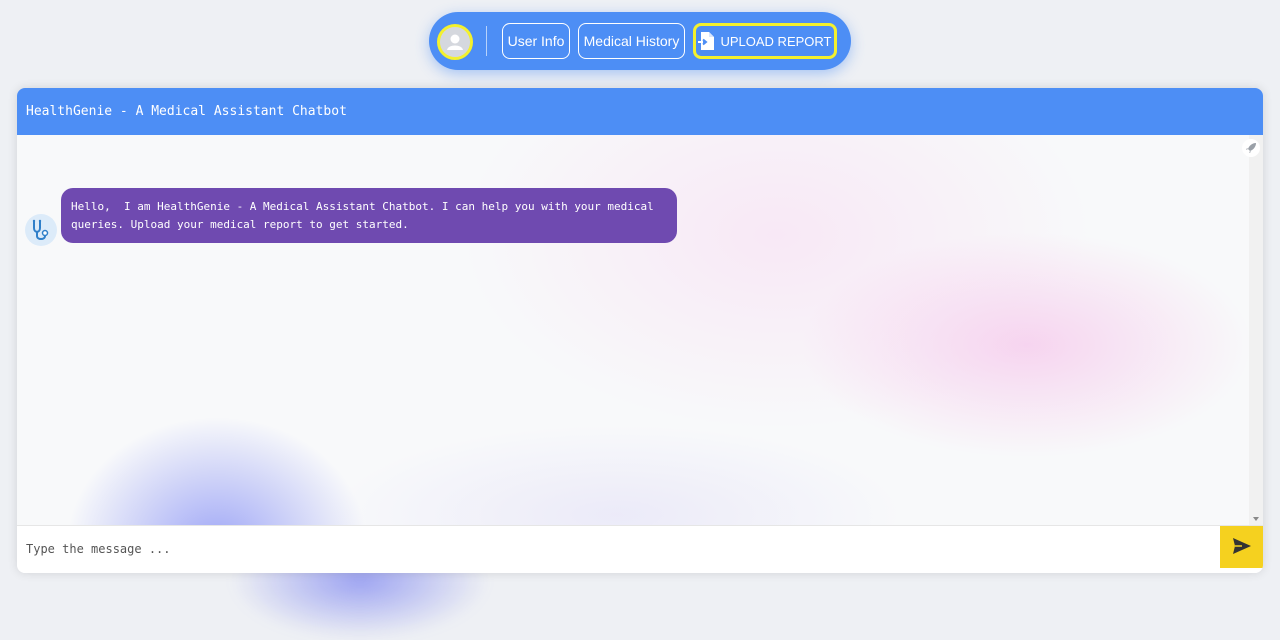  Describe the element at coordinates (631, 41) in the screenshot. I see `medical-history-button: Medical History` at that location.